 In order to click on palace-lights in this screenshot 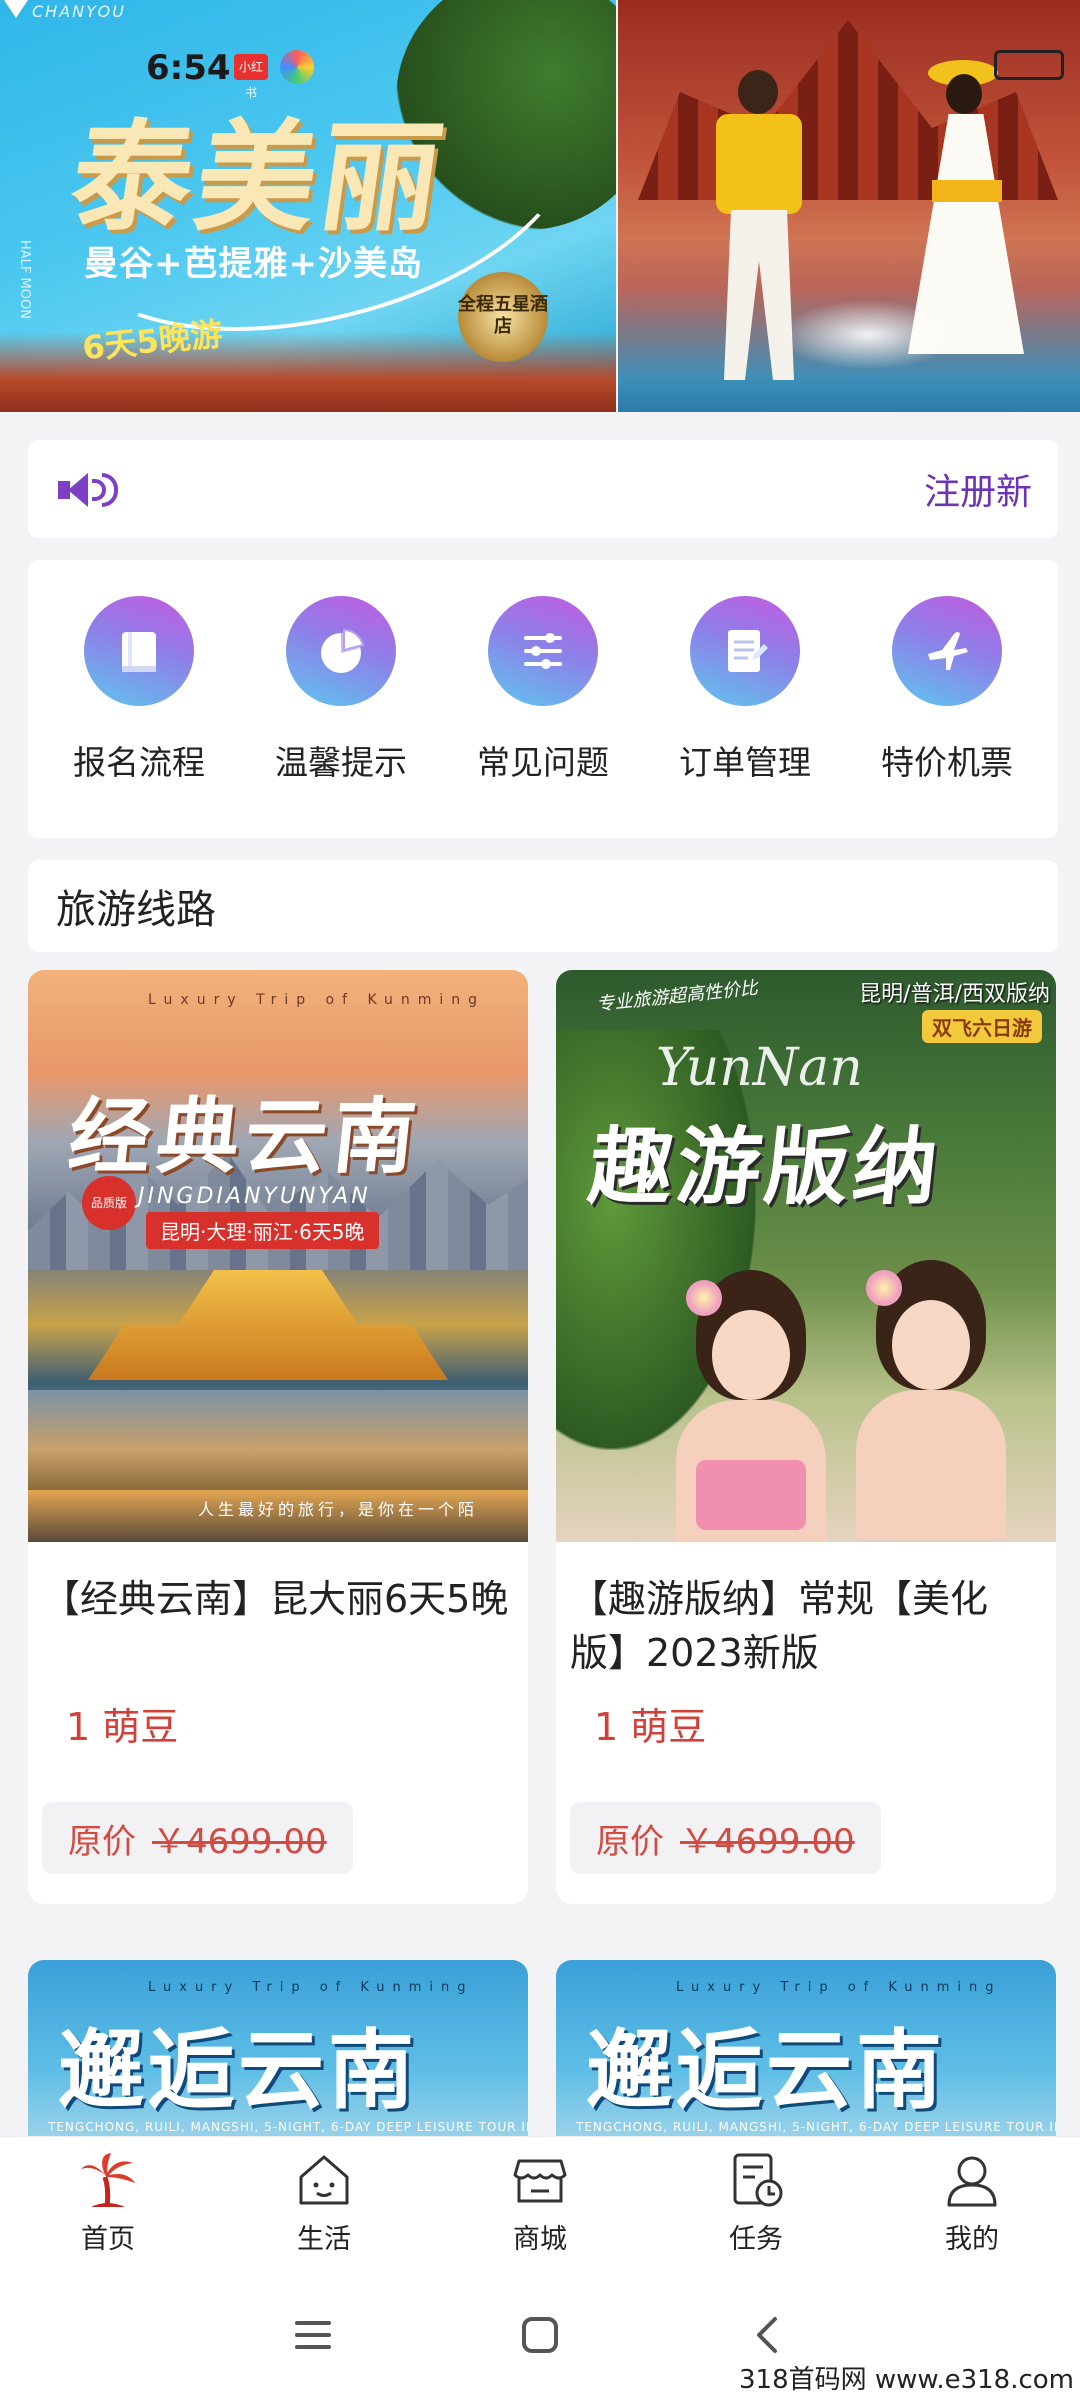, I will do `click(268, 1325)`.